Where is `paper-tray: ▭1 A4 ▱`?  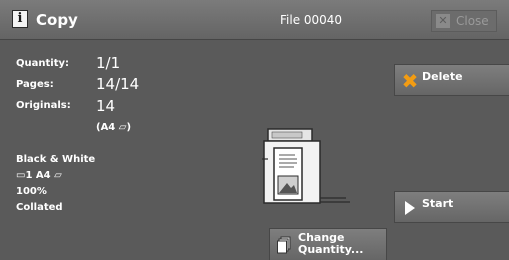
paper-tray: ▭1 A4 ▱ is located at coordinates (39, 175).